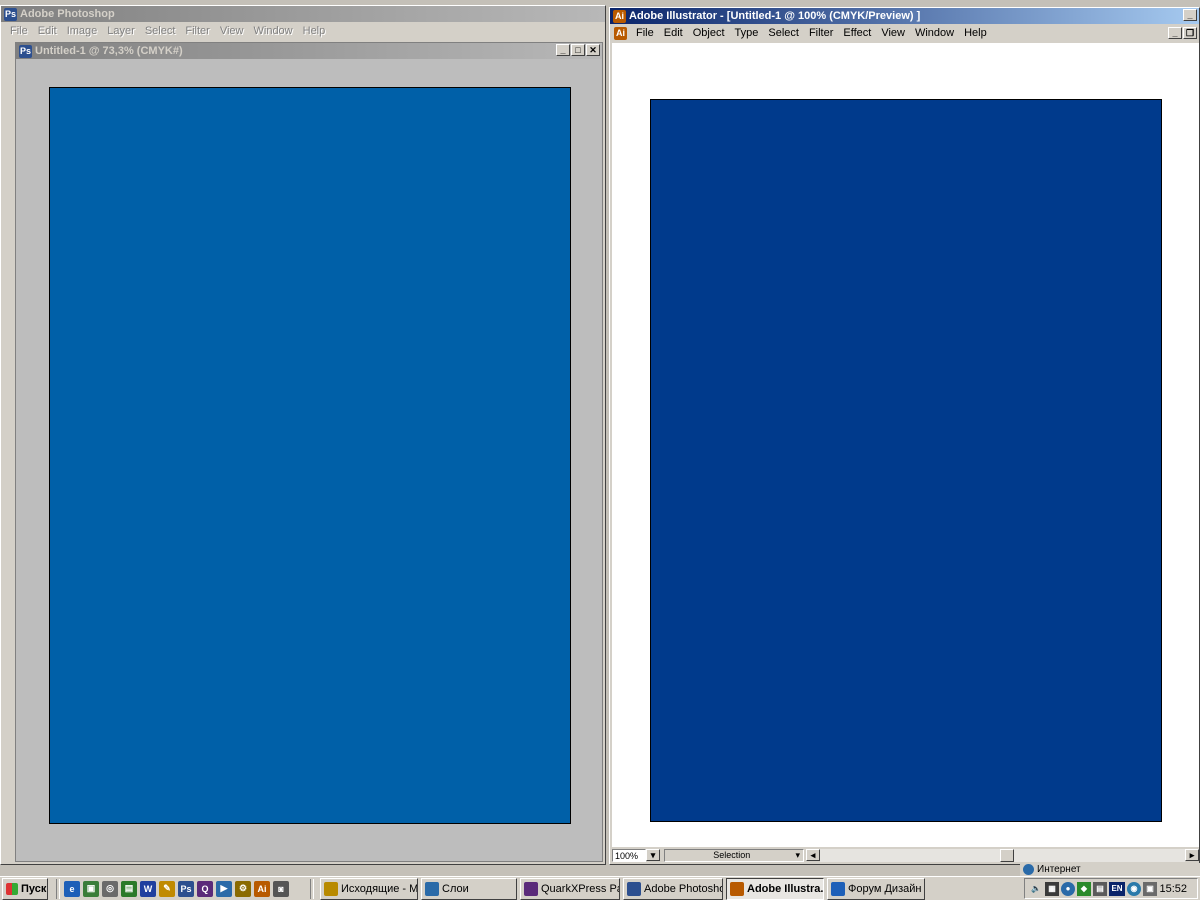 The image size is (1200, 900). I want to click on document-title: Untitled-1 @ 73,3% (CMYK#), so click(109, 51).